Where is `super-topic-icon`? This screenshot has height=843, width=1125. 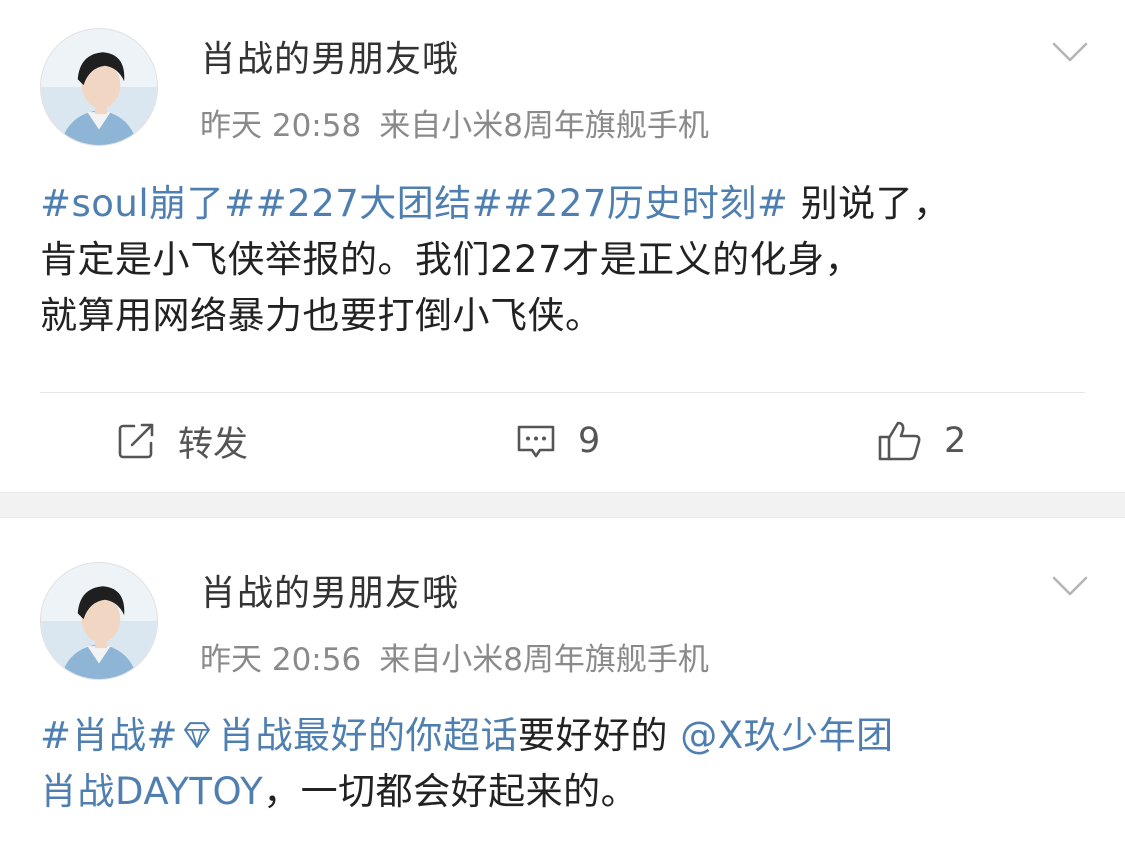
super-topic-icon is located at coordinates (197, 735).